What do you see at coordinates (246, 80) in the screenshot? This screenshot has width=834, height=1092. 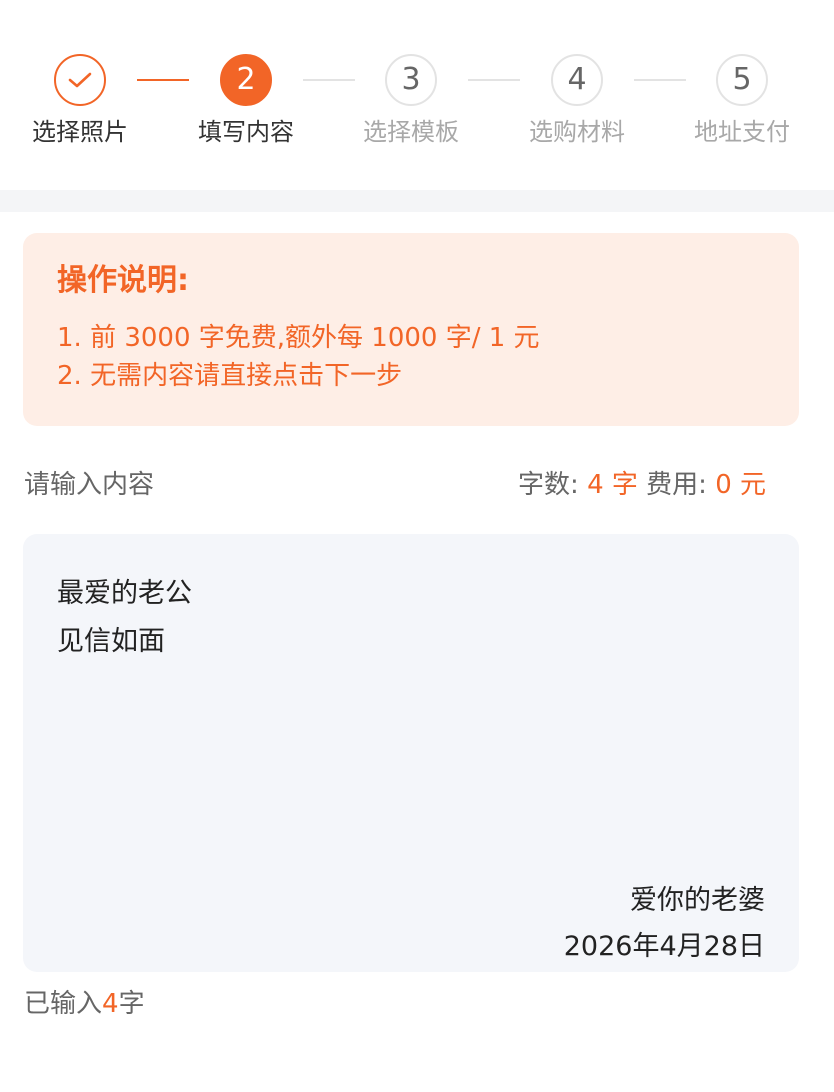 I see `step-2-circle: 2` at bounding box center [246, 80].